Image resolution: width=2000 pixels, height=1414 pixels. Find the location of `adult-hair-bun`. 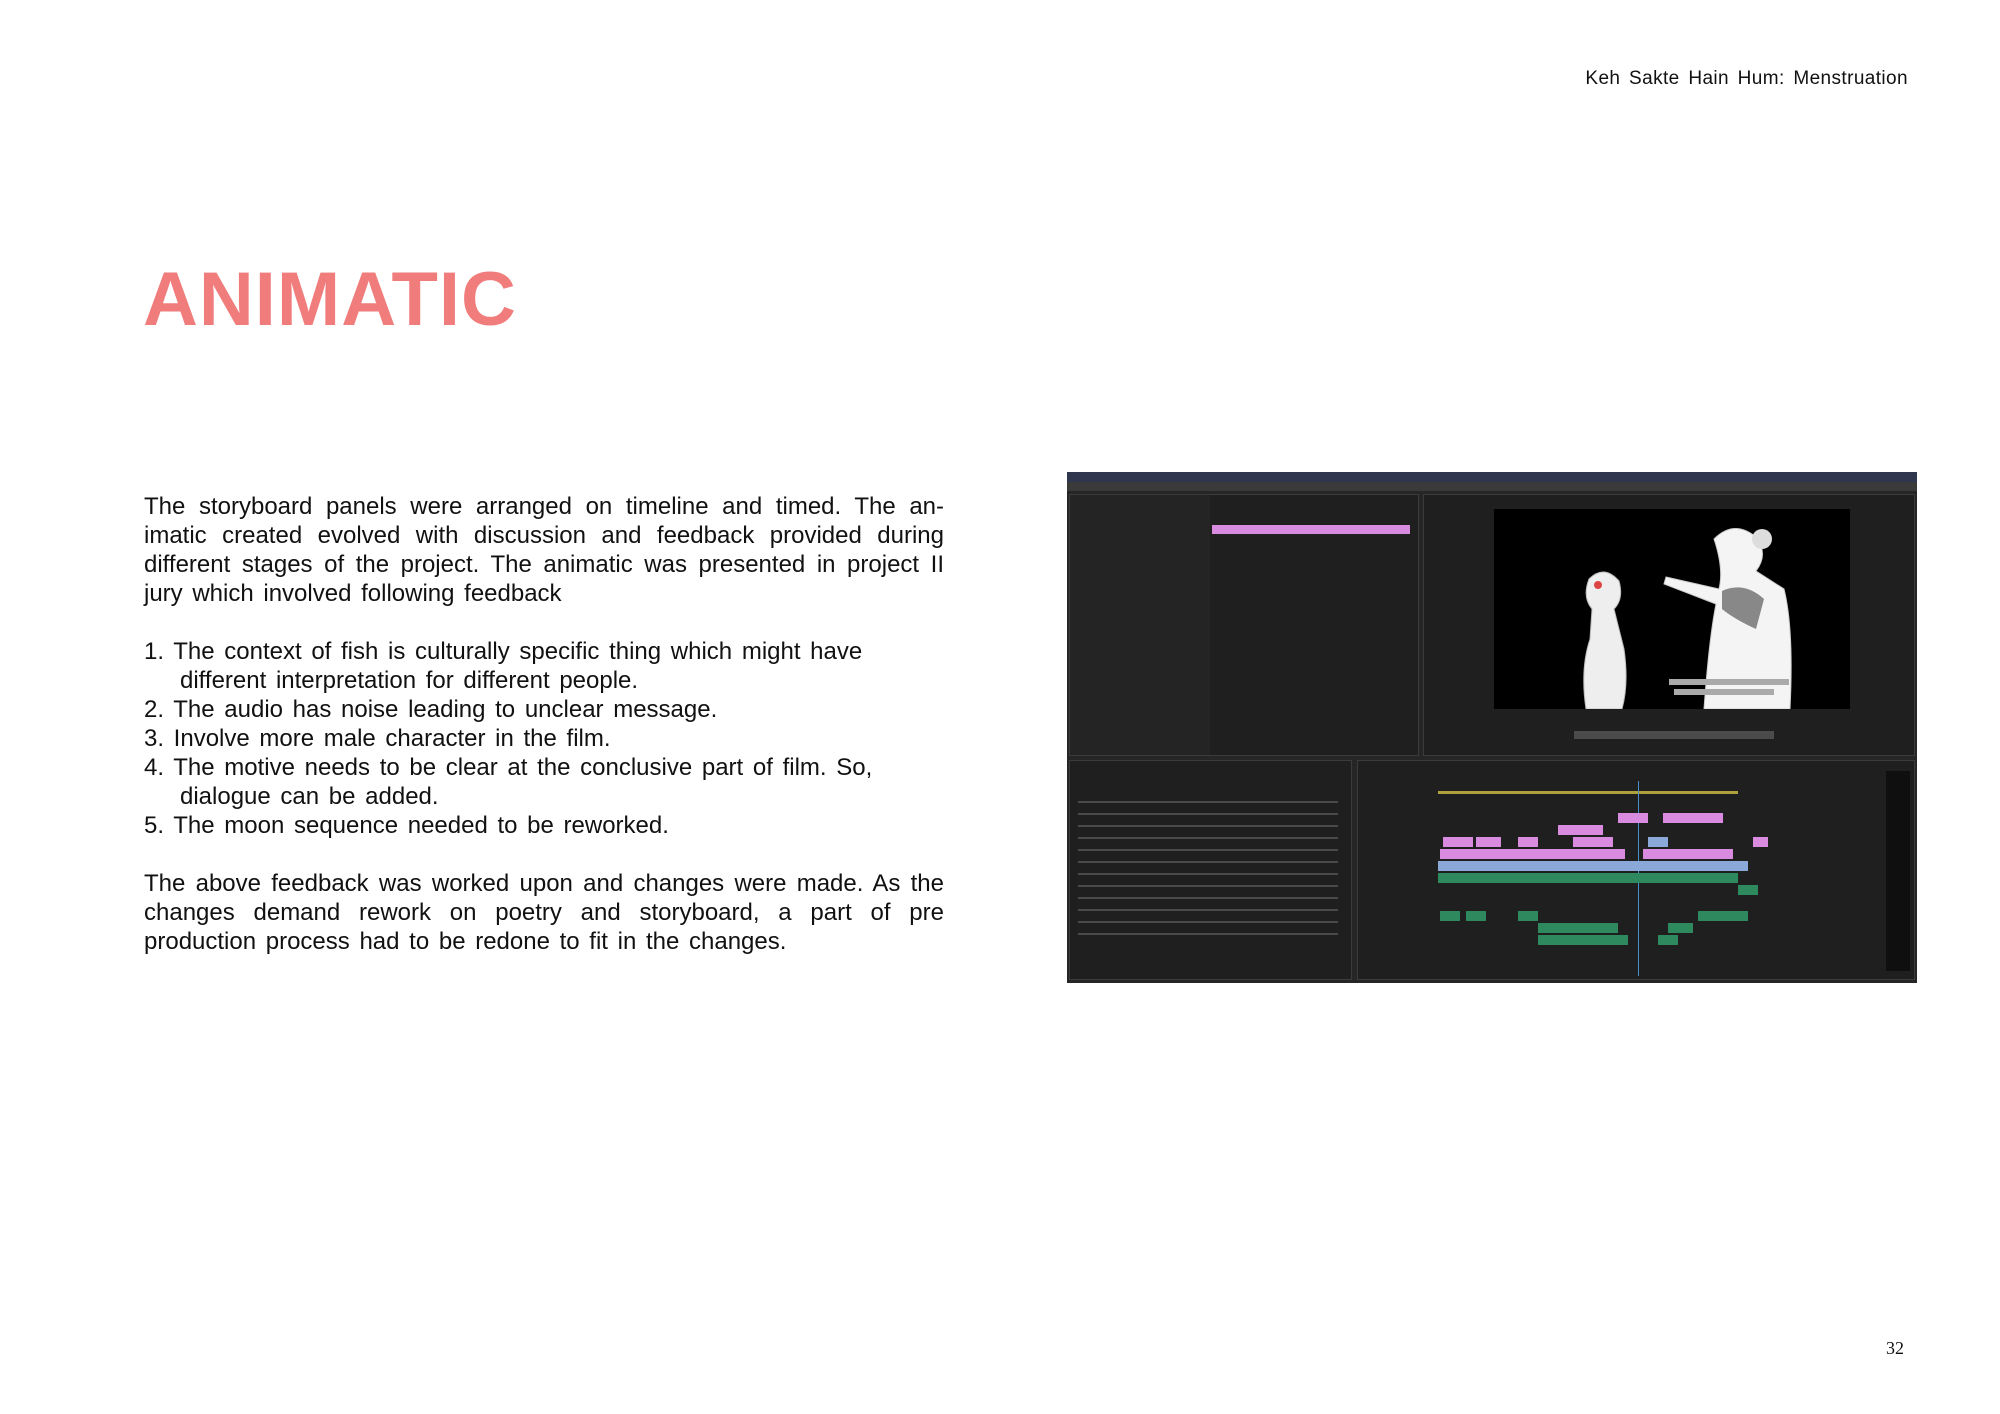

adult-hair-bun is located at coordinates (1762, 539).